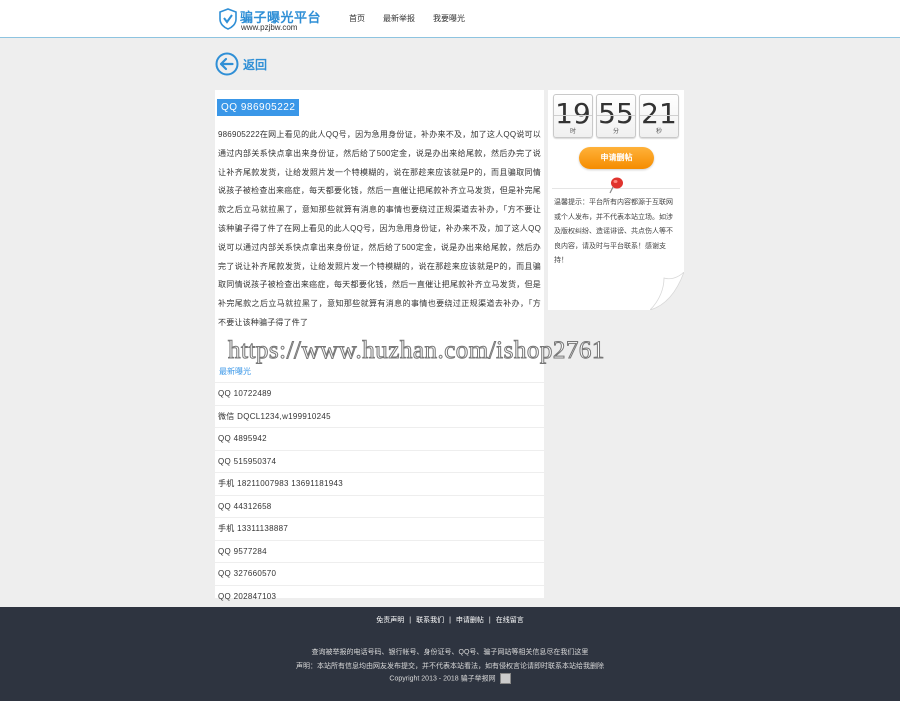  Describe the element at coordinates (241, 64) in the screenshot. I see `back-link: 返回` at that location.